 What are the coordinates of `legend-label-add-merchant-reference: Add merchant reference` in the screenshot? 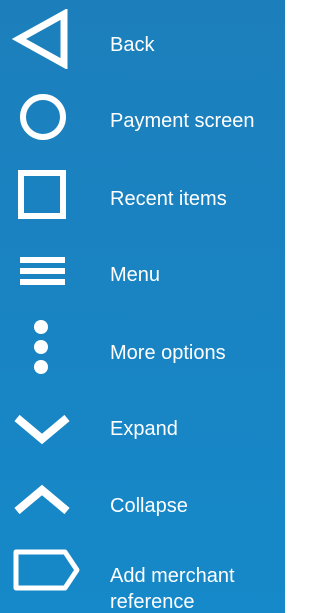 It's located at (172, 589).